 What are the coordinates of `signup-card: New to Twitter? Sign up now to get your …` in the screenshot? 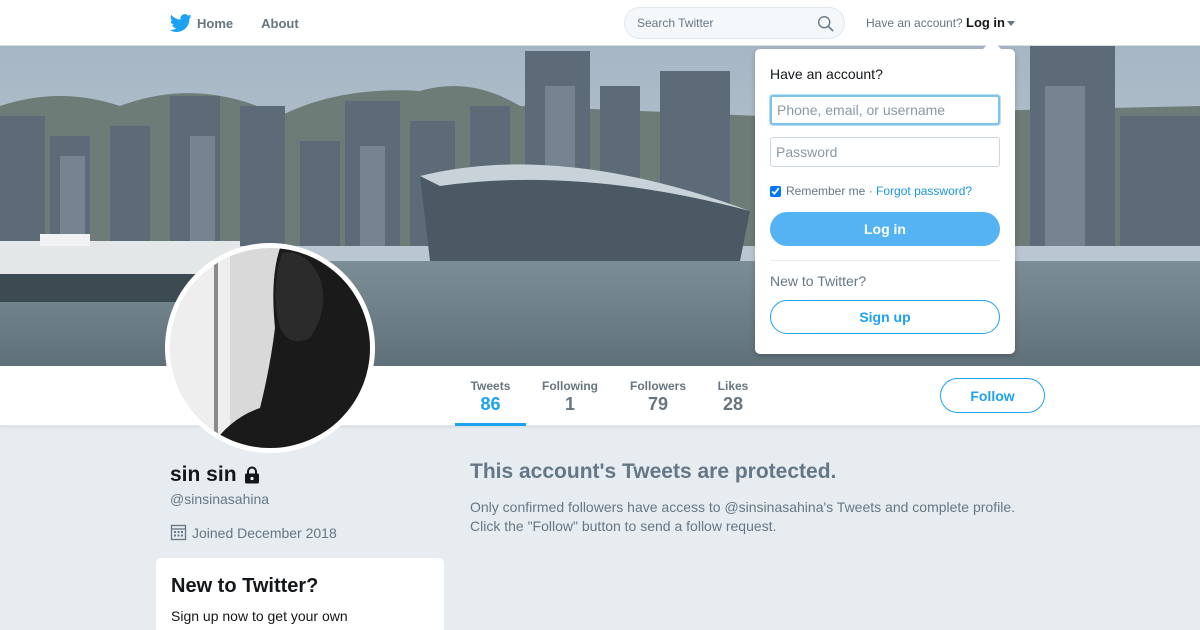 It's located at (300, 594).